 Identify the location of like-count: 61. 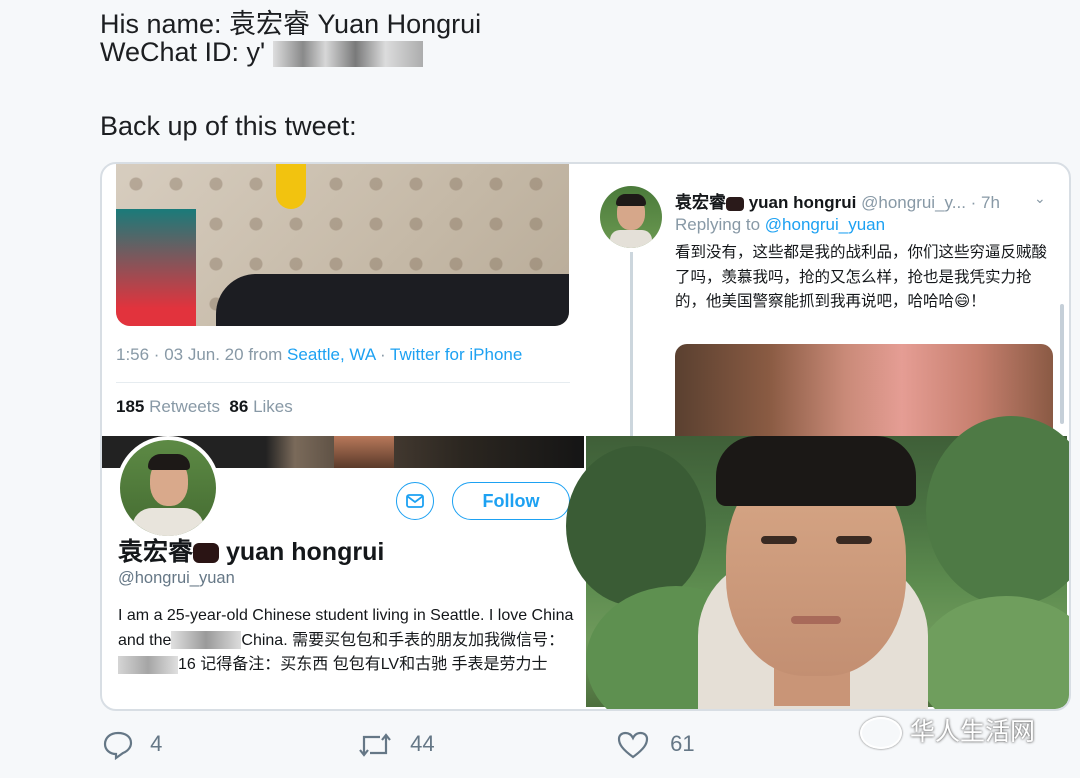
(682, 743).